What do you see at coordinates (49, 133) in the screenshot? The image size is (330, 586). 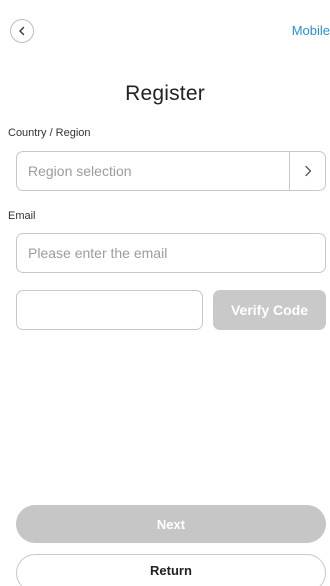 I see `region-label: Country / Region` at bounding box center [49, 133].